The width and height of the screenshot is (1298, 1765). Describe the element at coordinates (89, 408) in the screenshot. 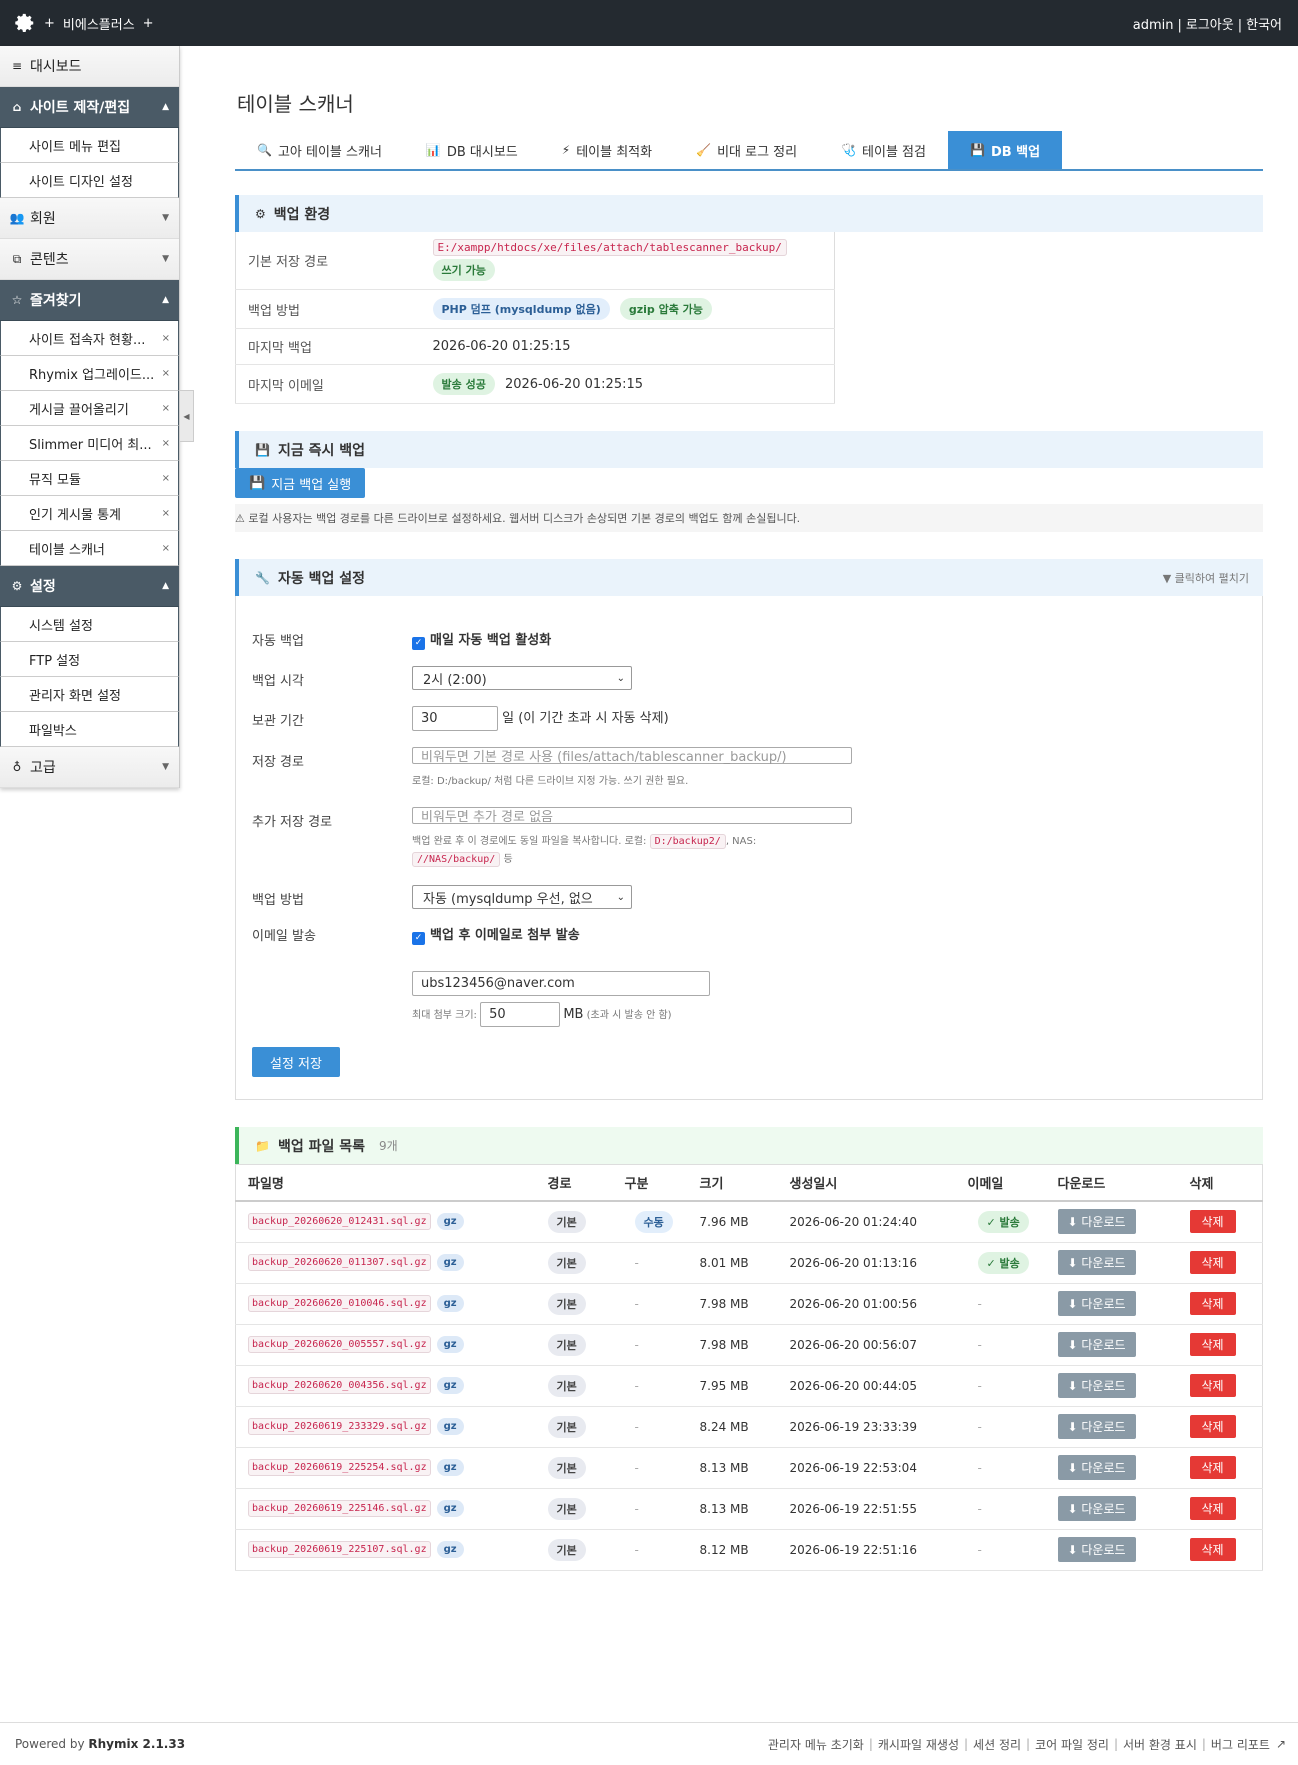

I see `sidebar-item-favorite: 게시글 끌어올리기 ×` at that location.